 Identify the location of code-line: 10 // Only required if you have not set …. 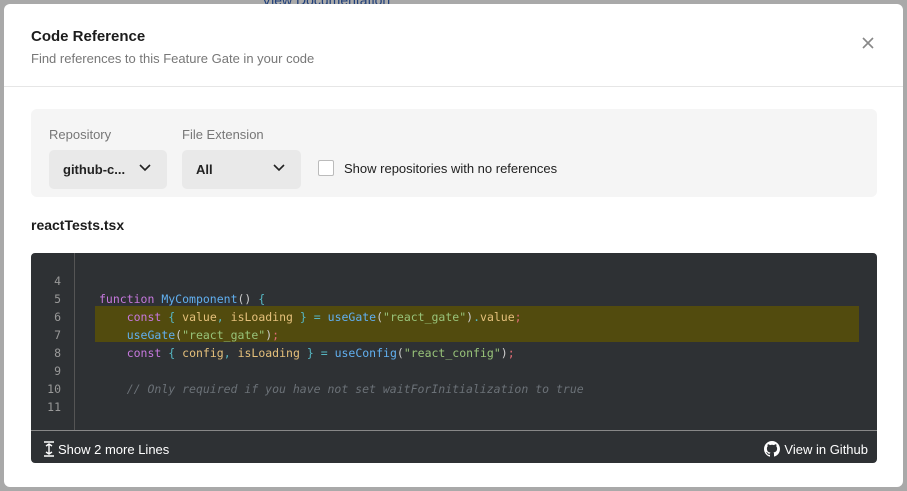
(454, 389).